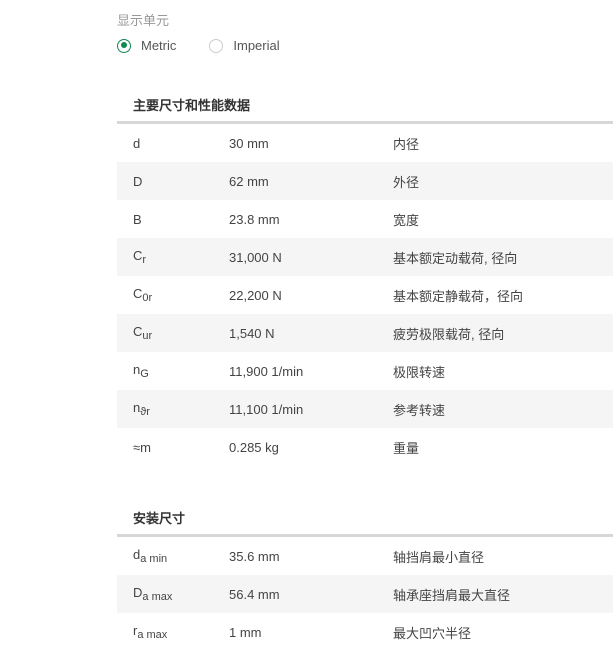  I want to click on symbol-subscript: 0r, so click(147, 298).